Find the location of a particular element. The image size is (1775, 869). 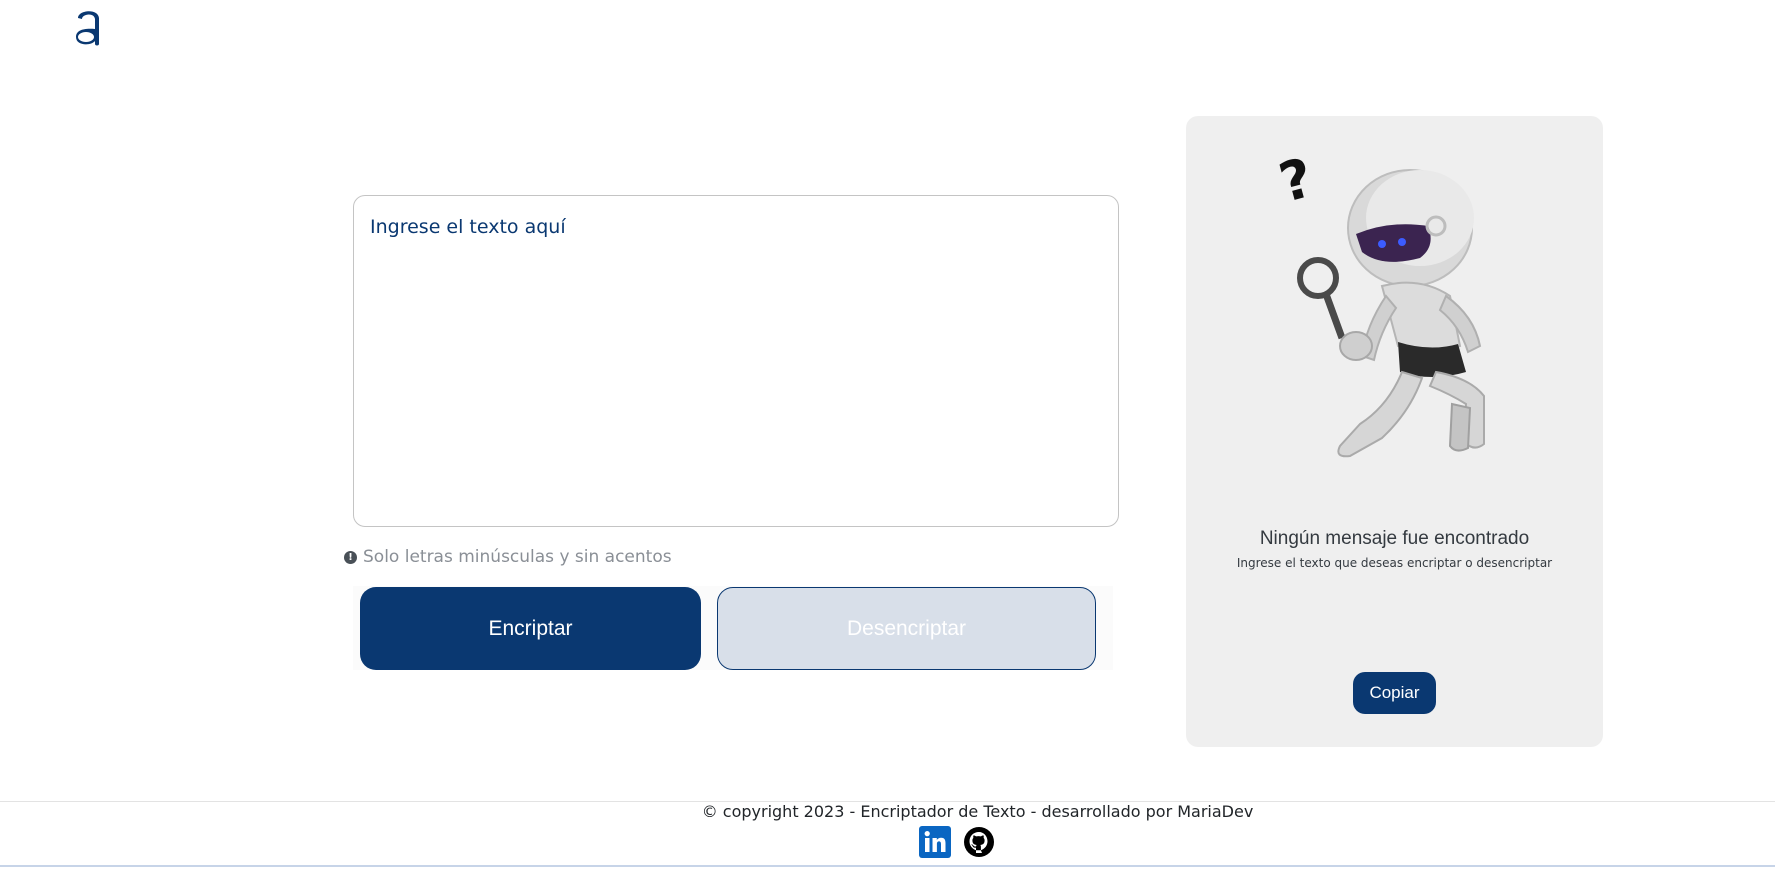

linkedin-icon is located at coordinates (935, 842).